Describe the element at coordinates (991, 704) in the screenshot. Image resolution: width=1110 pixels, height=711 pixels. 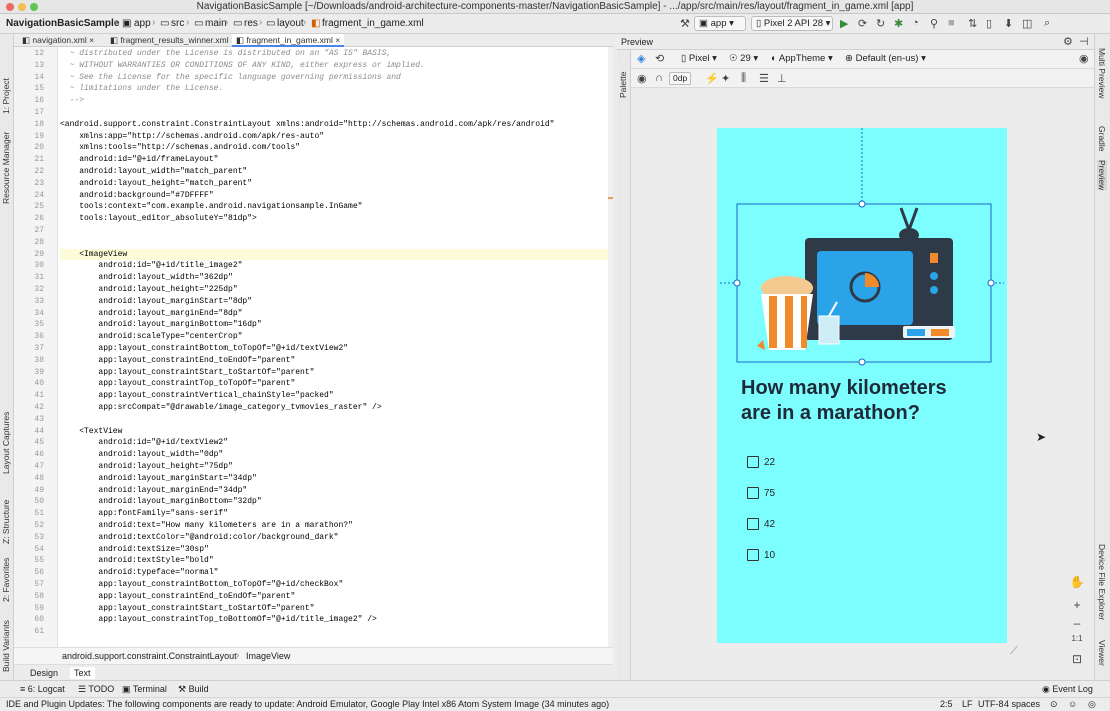
I see `file-encoding: UTF-8` at that location.